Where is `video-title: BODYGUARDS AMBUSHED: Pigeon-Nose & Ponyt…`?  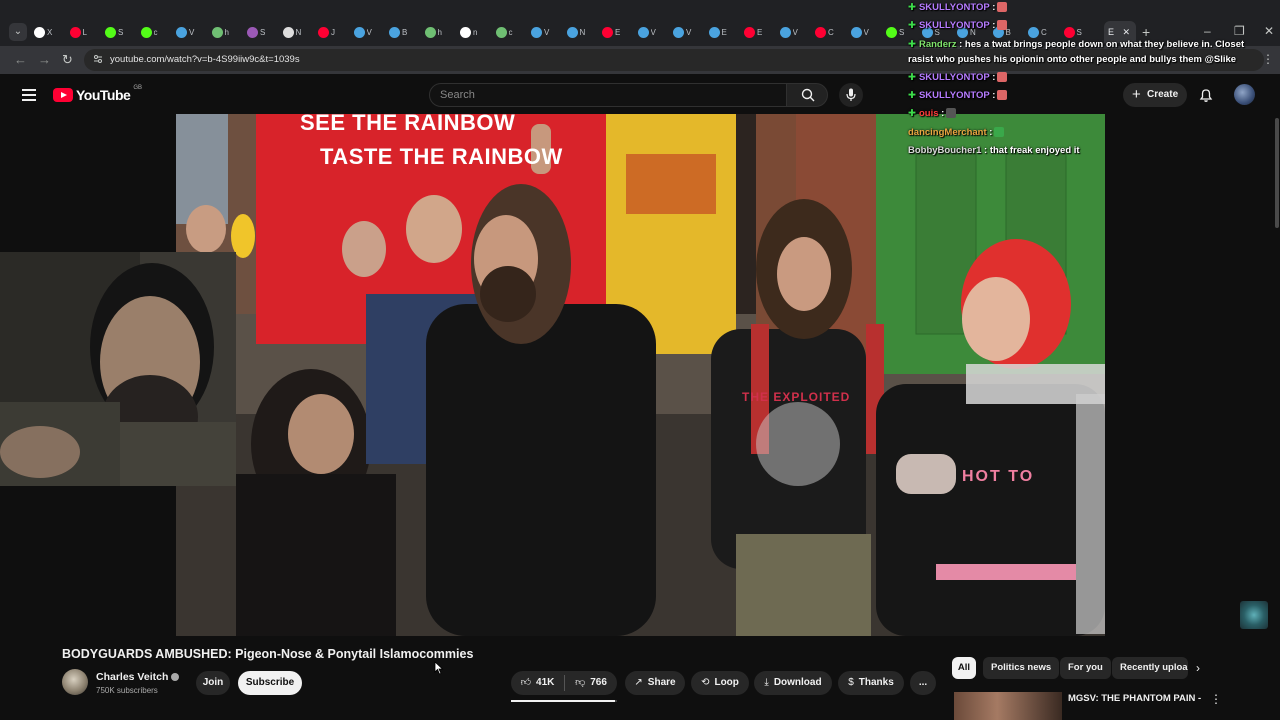 video-title: BODYGUARDS AMBUSHED: Pigeon-Nose & Ponyt… is located at coordinates (268, 654).